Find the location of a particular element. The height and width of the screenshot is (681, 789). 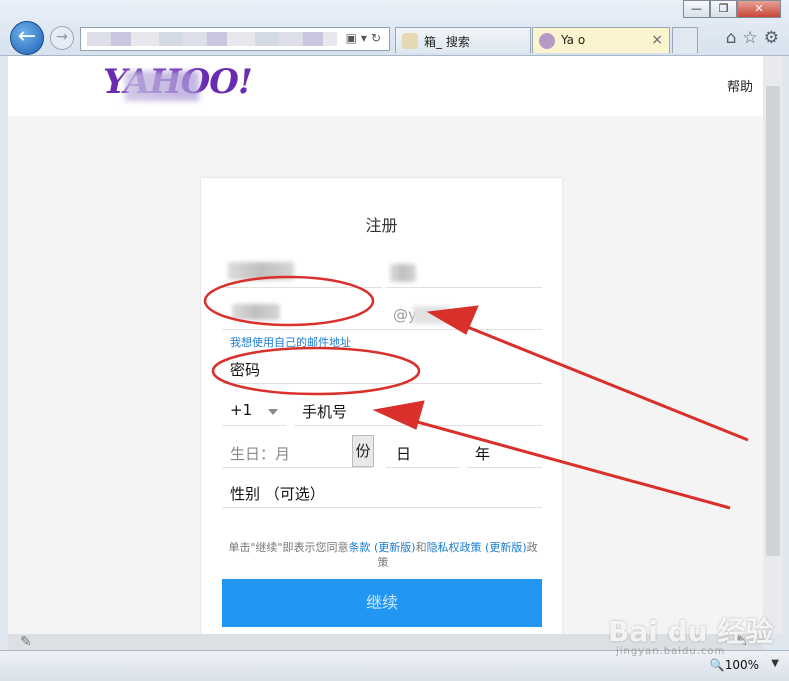

back-button: ← is located at coordinates (27, 38).